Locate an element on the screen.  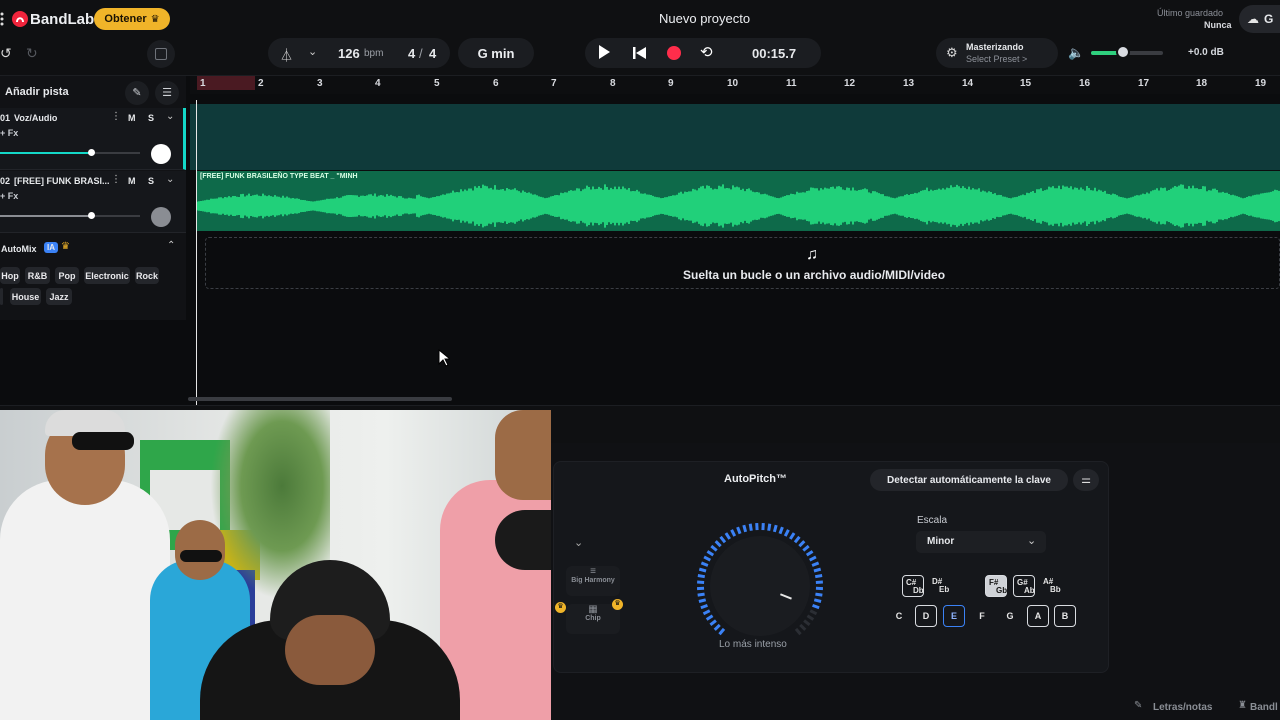
ruler-tick: 11 is located at coordinates (791, 83).